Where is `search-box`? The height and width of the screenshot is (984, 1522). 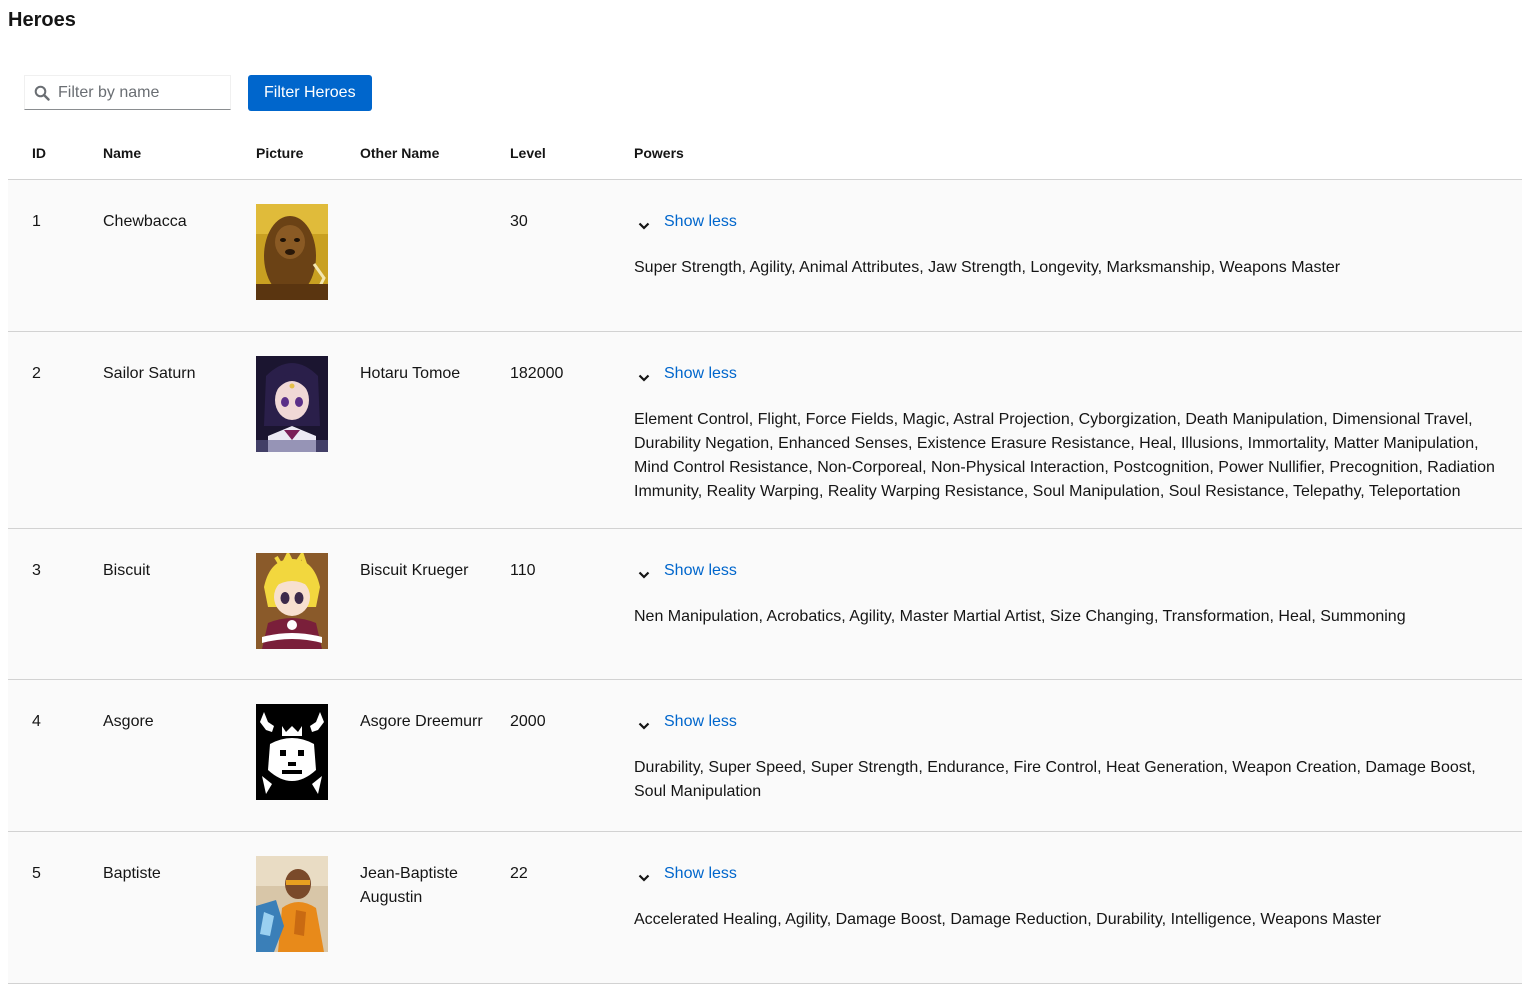
search-box is located at coordinates (127, 92).